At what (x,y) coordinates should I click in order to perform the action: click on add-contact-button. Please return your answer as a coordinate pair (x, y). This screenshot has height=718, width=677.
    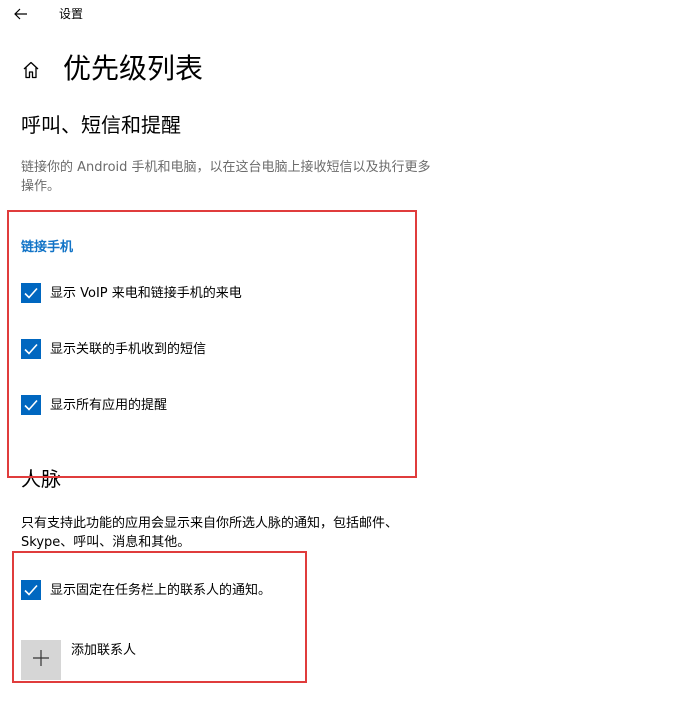
    Looking at the image, I should click on (41, 660).